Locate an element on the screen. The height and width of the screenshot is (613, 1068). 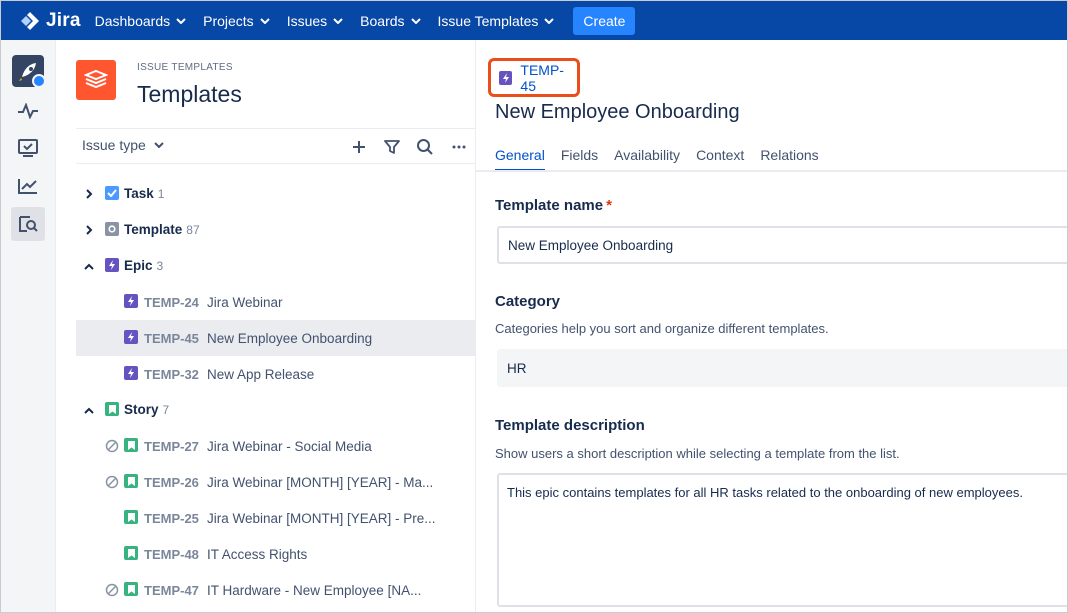
nav-issues: Issues is located at coordinates (315, 21).